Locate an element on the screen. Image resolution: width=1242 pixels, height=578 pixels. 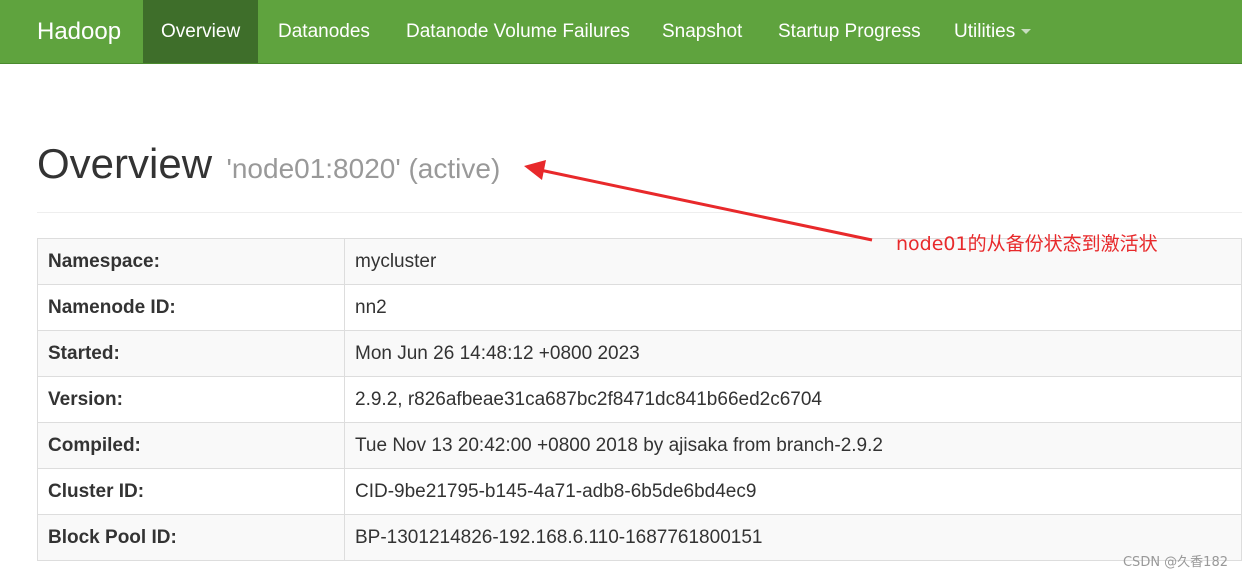
row-value: CID-9be21795-b145-4a71-adb8-6b5de6bd4ec9 is located at coordinates (793, 491).